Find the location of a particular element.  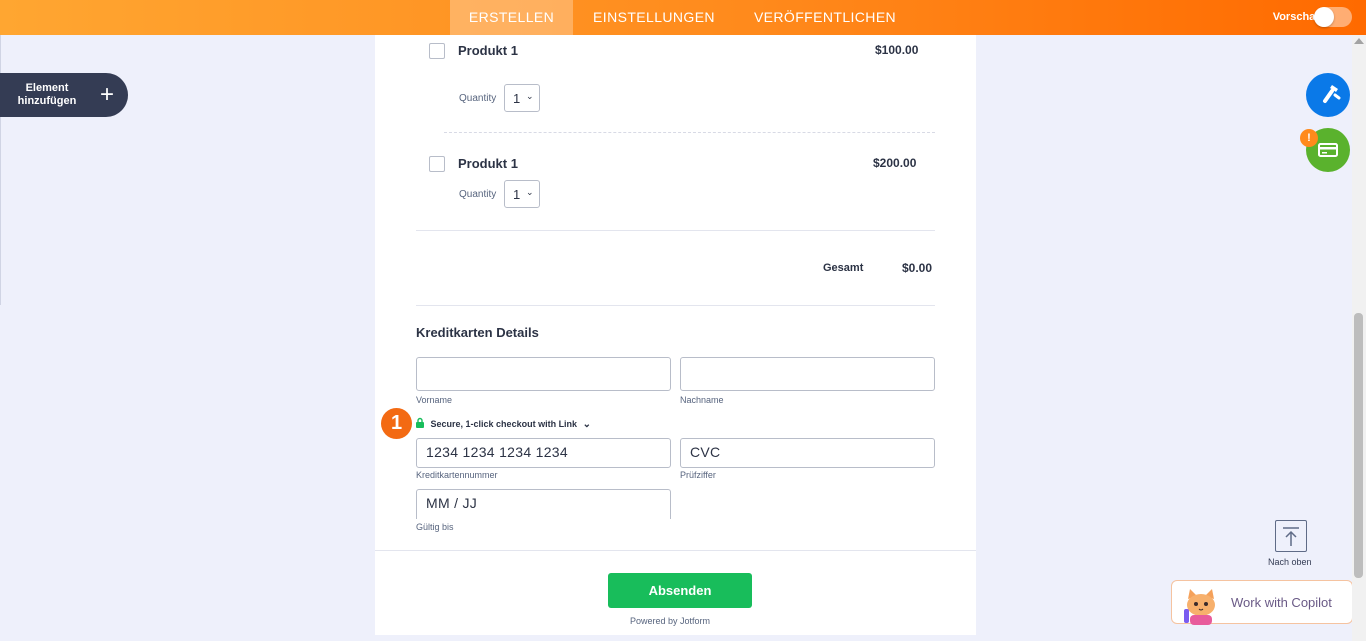

cat-mascot-icon is located at coordinates (1199, 607).